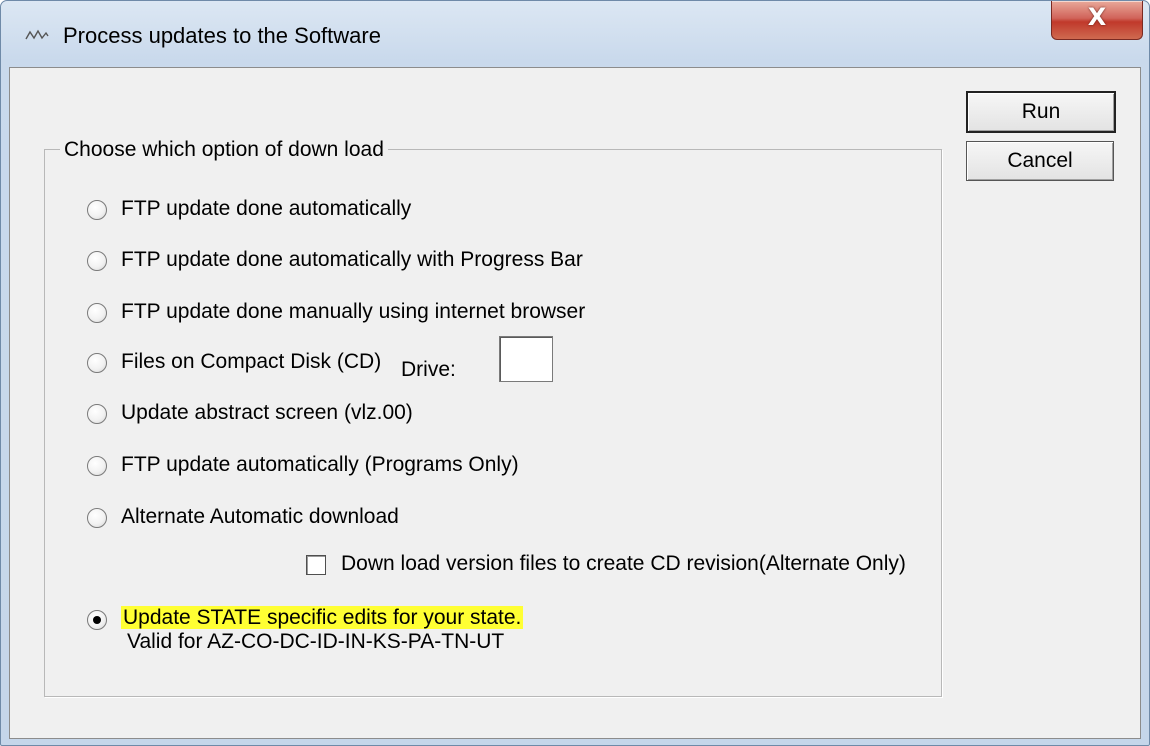 Image resolution: width=1150 pixels, height=746 pixels. Describe the element at coordinates (97, 518) in the screenshot. I see `radio-alternate-download` at that location.